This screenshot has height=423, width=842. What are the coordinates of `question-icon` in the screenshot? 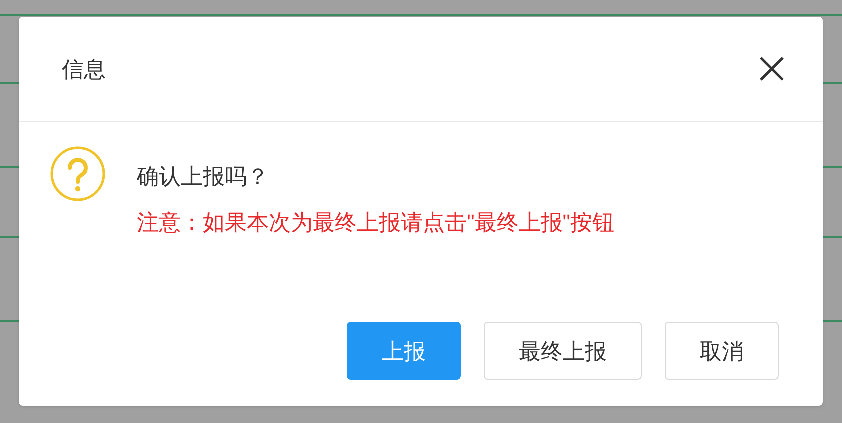 It's located at (78, 174).